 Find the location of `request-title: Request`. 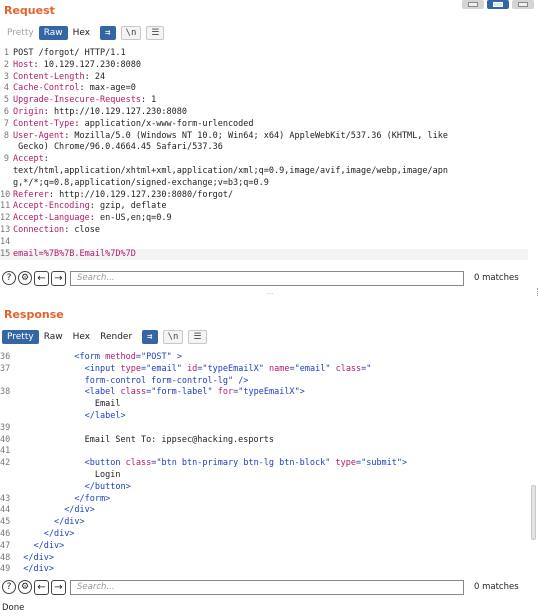

request-title: Request is located at coordinates (29, 10).